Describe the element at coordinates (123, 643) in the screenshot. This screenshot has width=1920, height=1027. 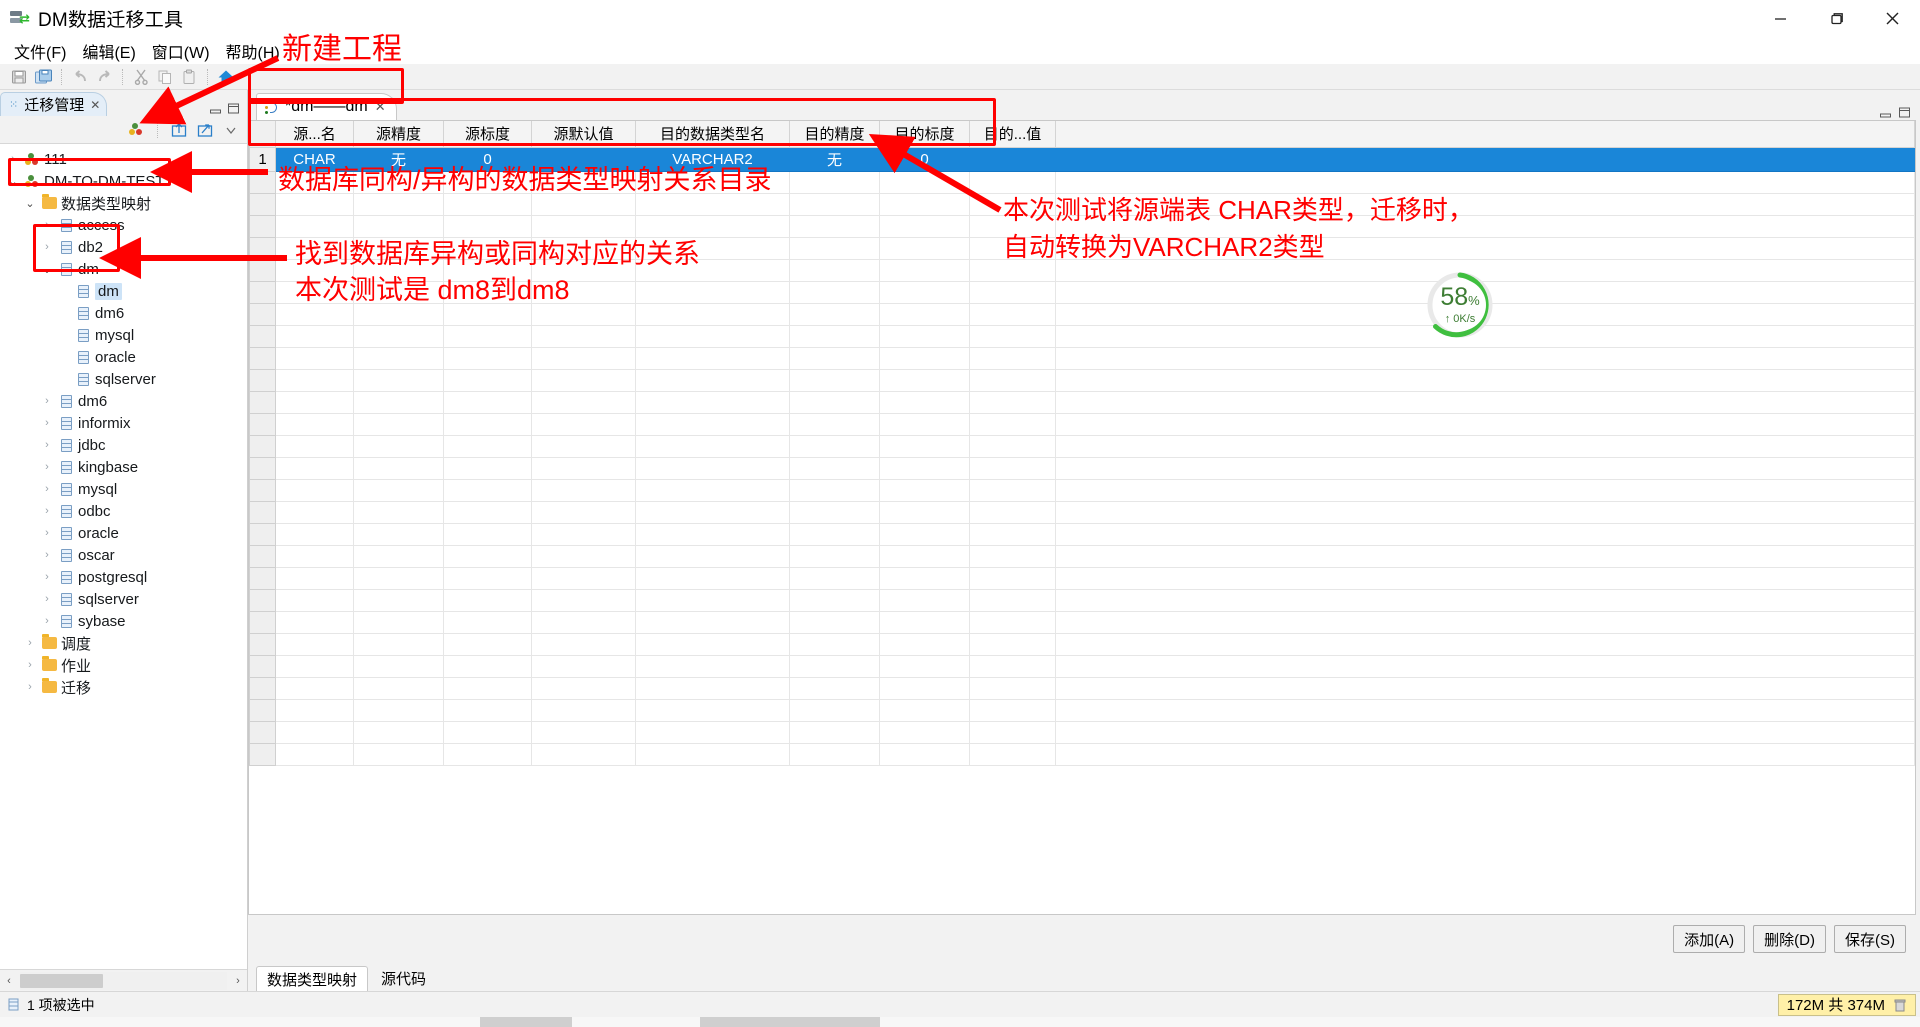
I see `tree-item--: › 调度` at that location.